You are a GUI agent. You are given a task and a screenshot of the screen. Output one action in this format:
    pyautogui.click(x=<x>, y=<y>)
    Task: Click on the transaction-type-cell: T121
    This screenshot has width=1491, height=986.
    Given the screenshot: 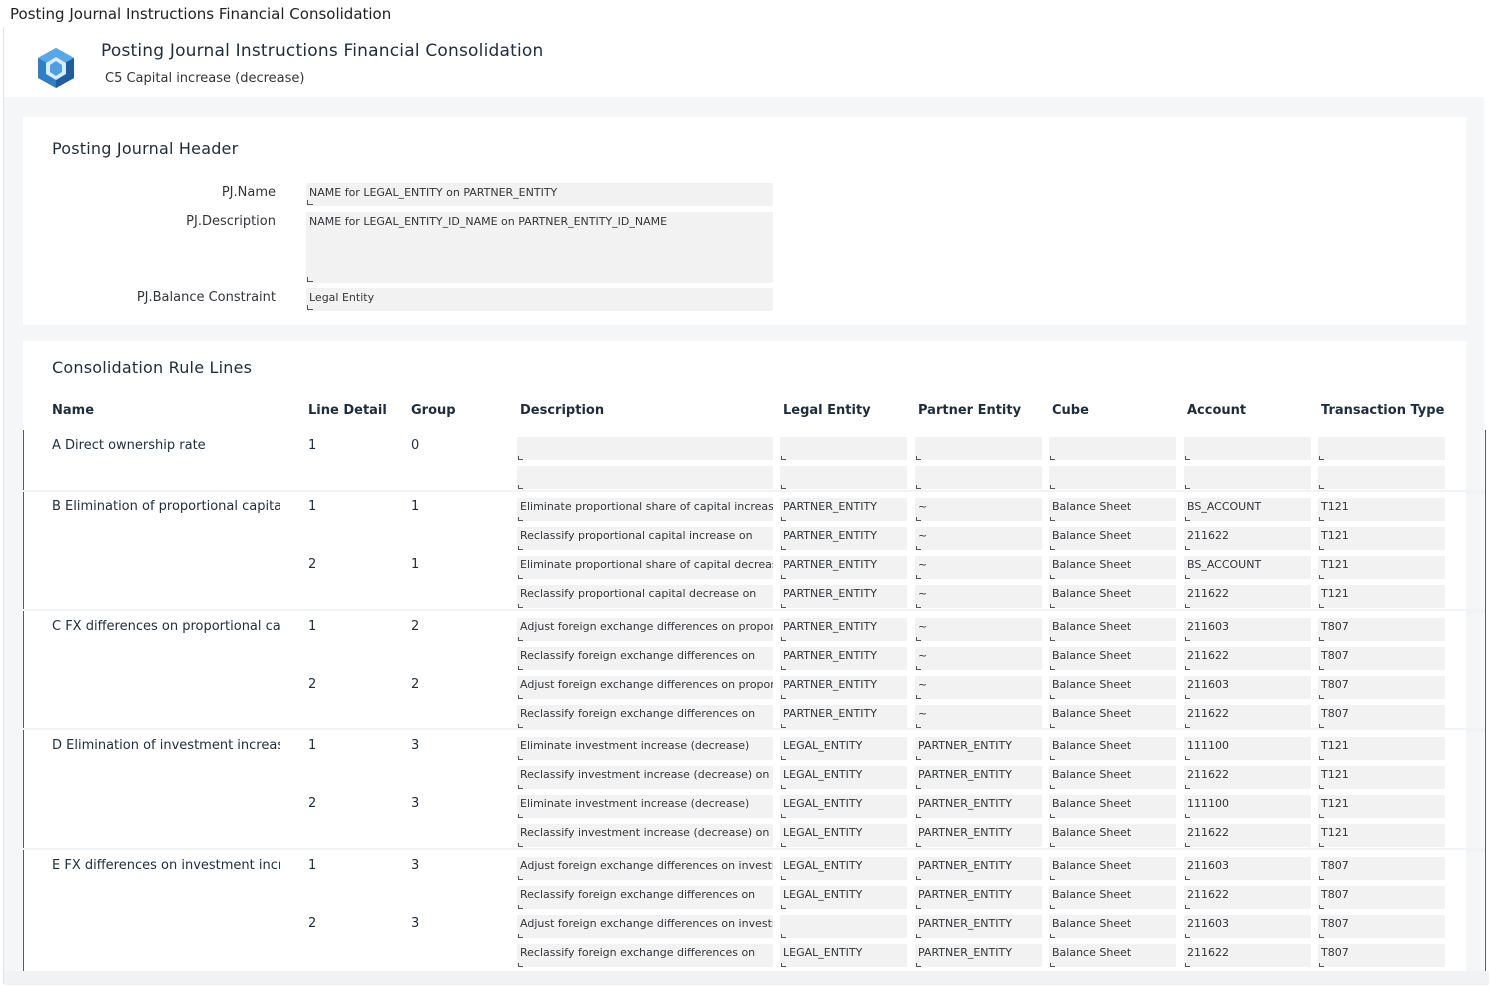 What is the action you would take?
    pyautogui.click(x=1381, y=596)
    